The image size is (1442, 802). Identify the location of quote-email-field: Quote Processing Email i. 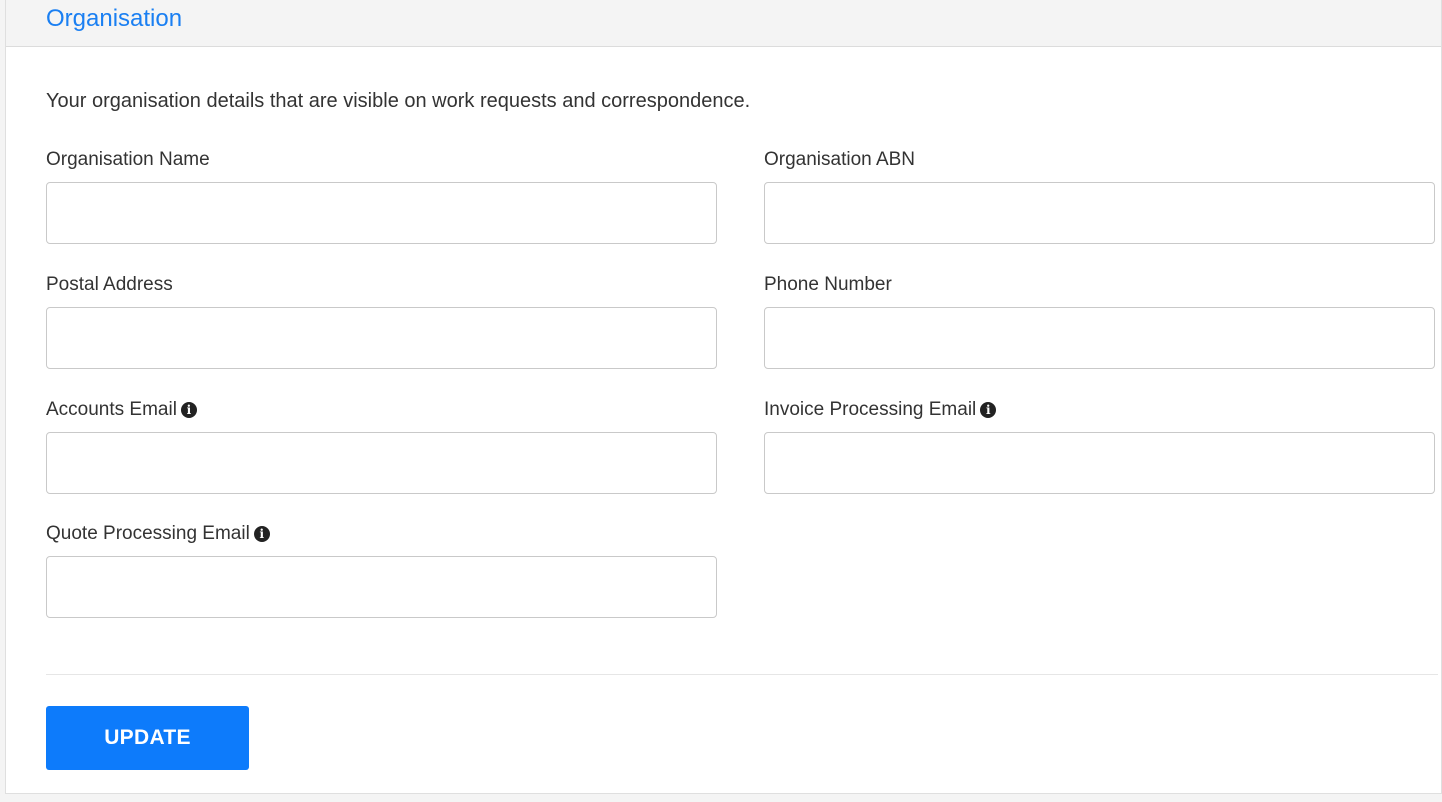
(381, 570).